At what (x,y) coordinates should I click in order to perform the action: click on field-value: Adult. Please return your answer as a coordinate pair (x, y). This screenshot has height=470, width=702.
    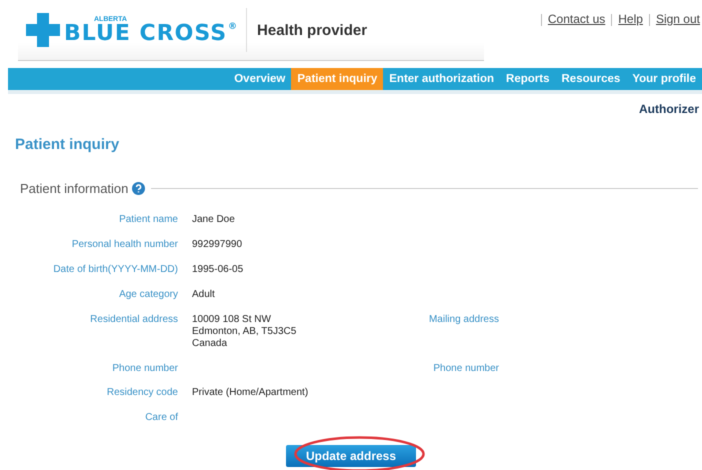
    Looking at the image, I should click on (203, 294).